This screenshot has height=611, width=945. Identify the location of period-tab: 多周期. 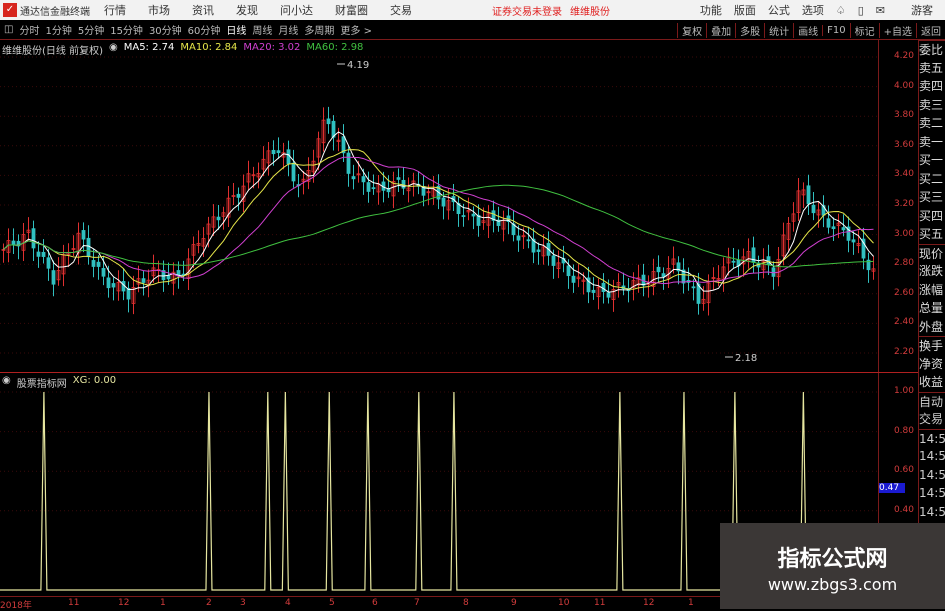
(319, 29).